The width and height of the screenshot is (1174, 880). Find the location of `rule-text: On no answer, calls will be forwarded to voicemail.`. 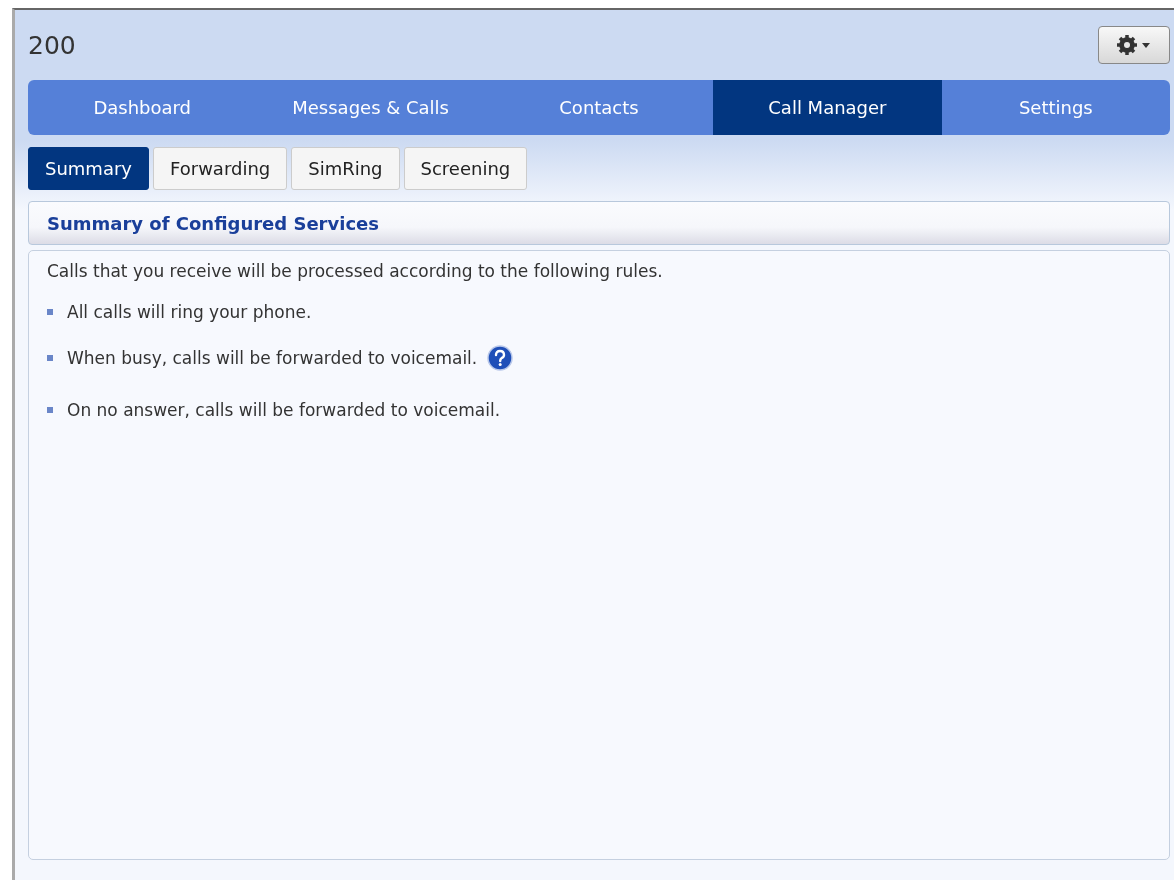

rule-text: On no answer, calls will be forwarded to voicemail. is located at coordinates (284, 410).